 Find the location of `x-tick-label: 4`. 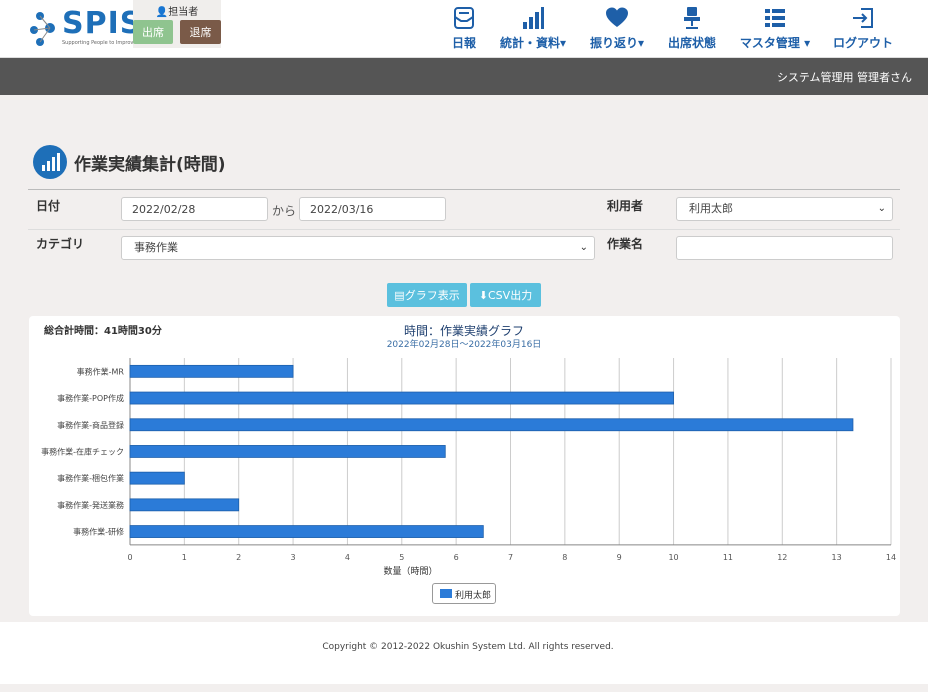

x-tick-label: 4 is located at coordinates (347, 557).